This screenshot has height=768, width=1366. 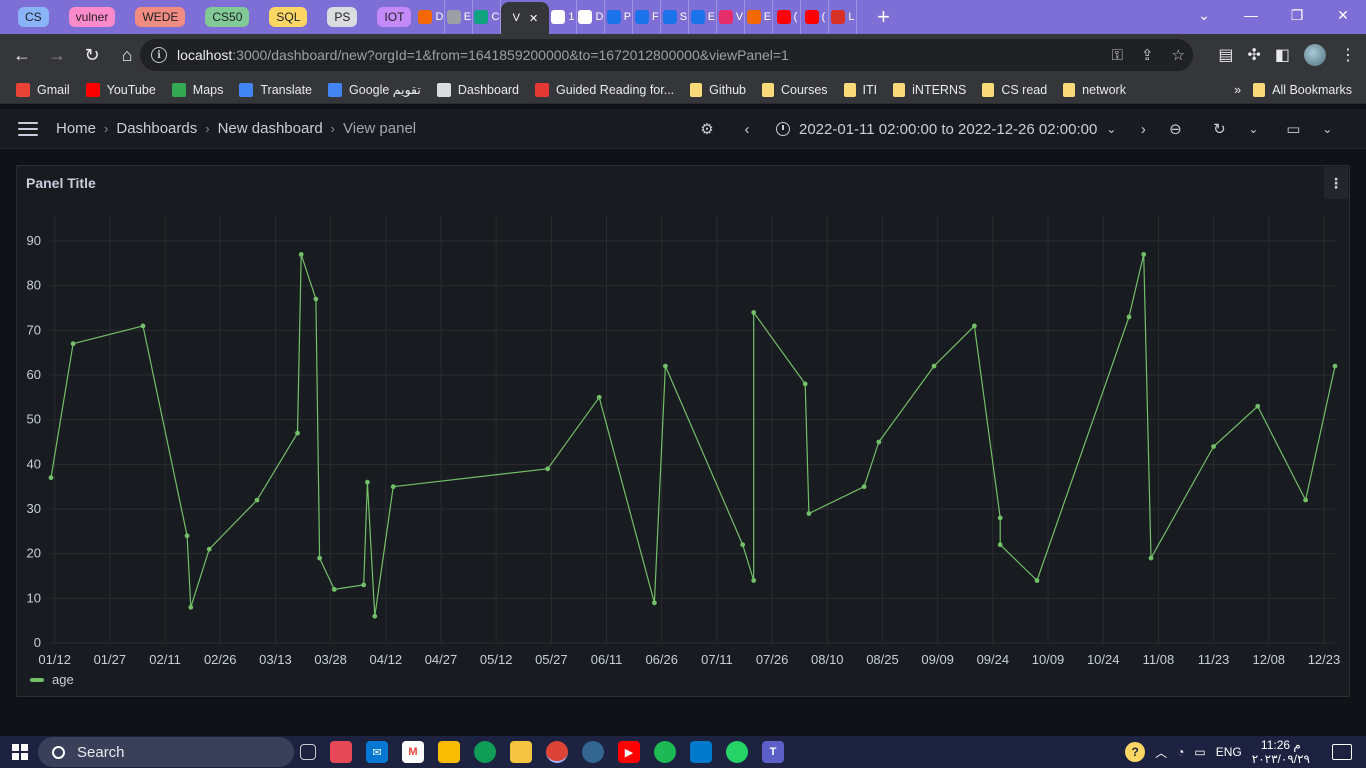 I want to click on home-button: ⌂, so click(x=127, y=55).